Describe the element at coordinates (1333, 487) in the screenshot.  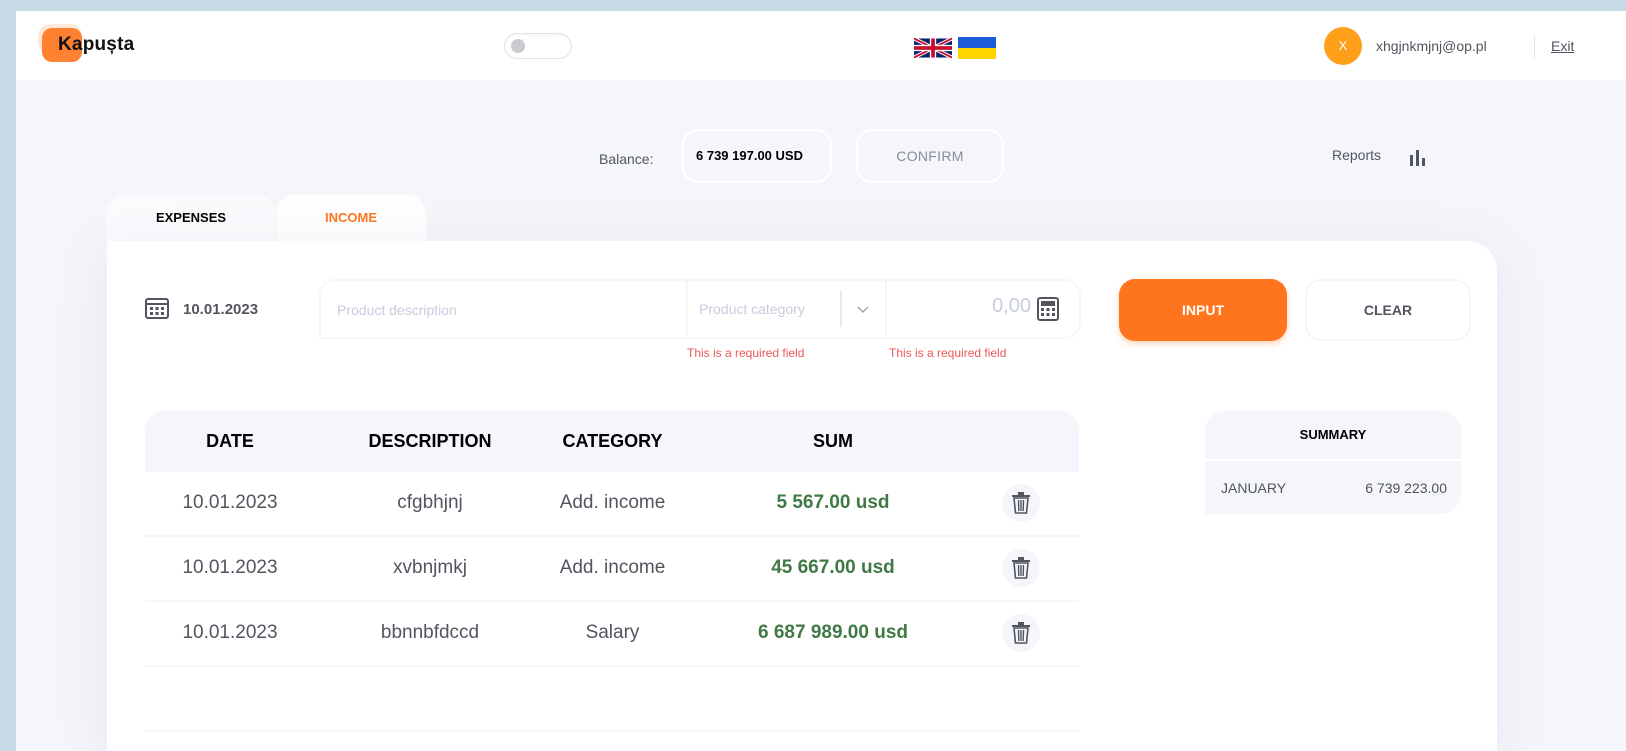
I see `summary-row: JANUARY 6 739 223.00` at that location.